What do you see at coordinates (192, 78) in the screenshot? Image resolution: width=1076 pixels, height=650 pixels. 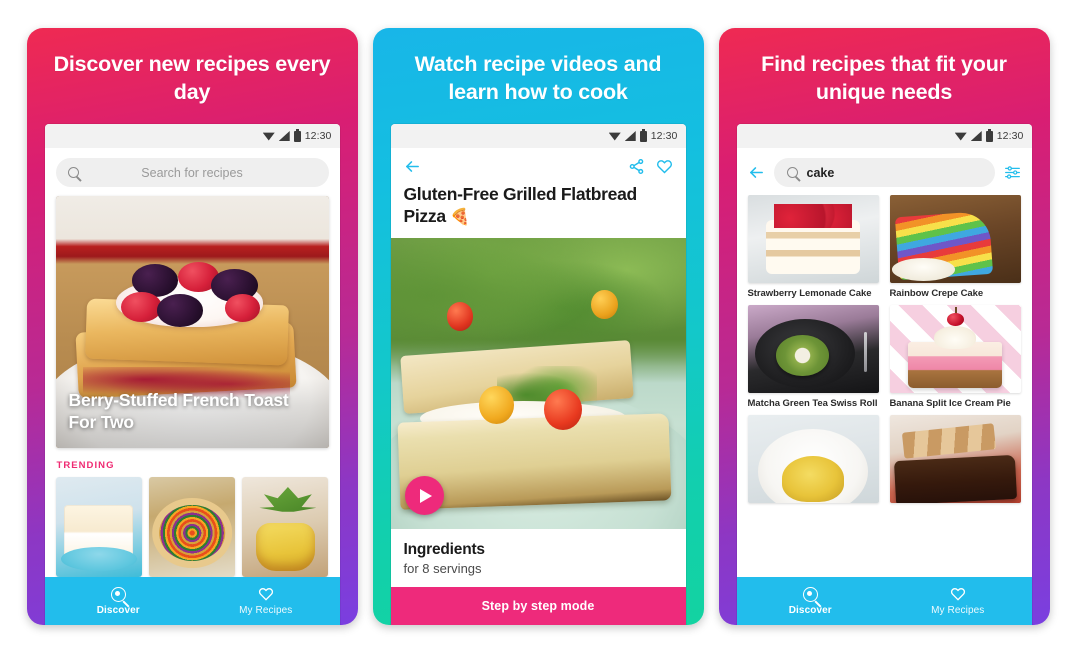 I see `panel-1-headline: Discover new recipes every day` at bounding box center [192, 78].